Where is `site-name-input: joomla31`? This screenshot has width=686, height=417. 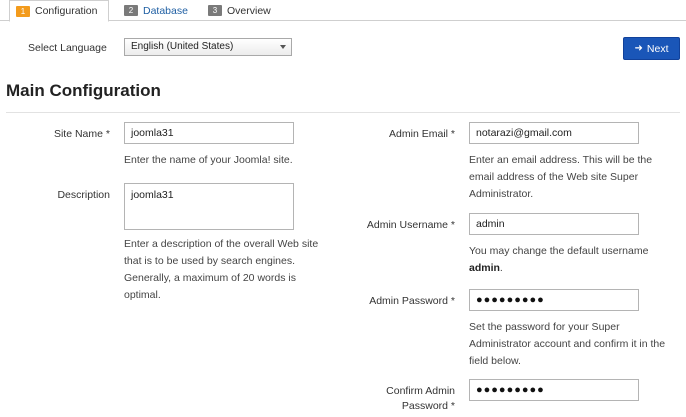 site-name-input: joomla31 is located at coordinates (209, 133).